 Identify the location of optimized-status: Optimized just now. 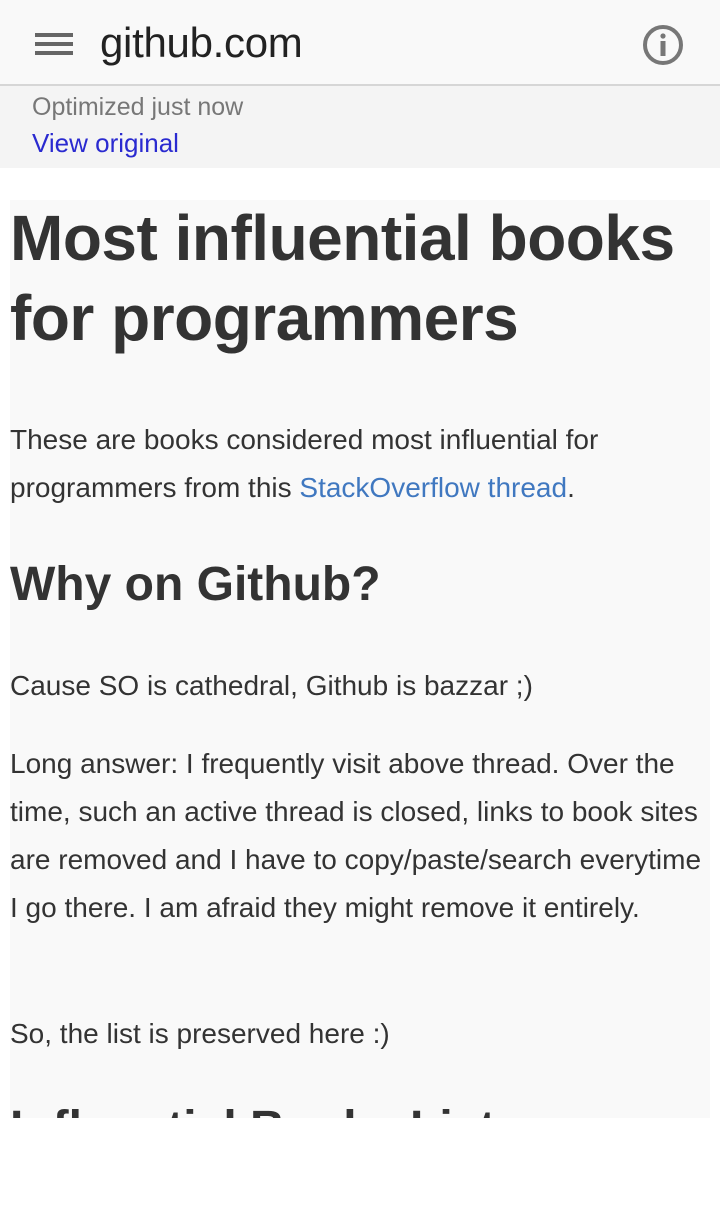
(138, 107).